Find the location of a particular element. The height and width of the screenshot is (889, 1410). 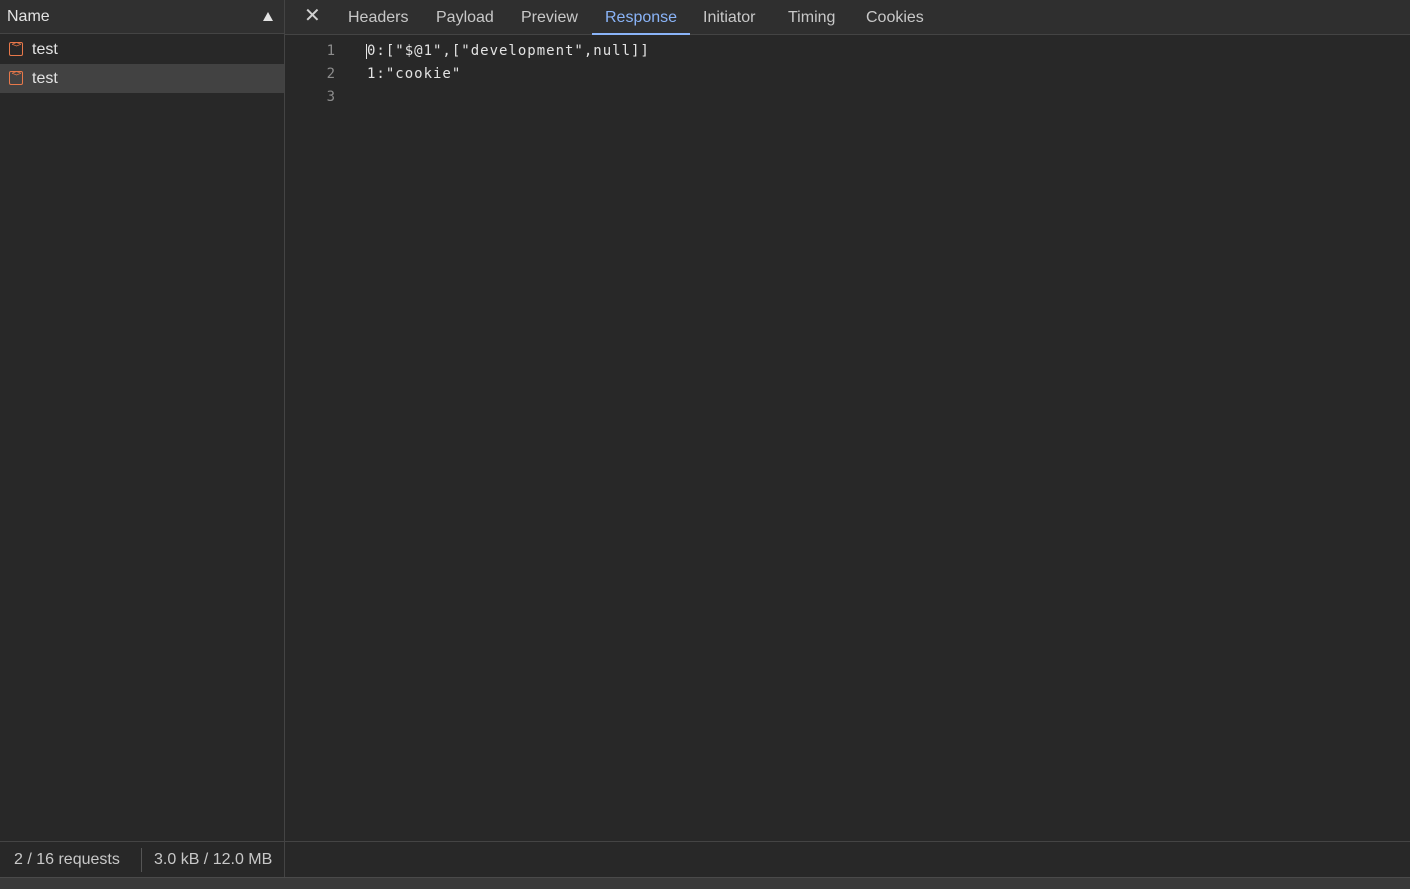

name-column-label: Name is located at coordinates (28, 16).